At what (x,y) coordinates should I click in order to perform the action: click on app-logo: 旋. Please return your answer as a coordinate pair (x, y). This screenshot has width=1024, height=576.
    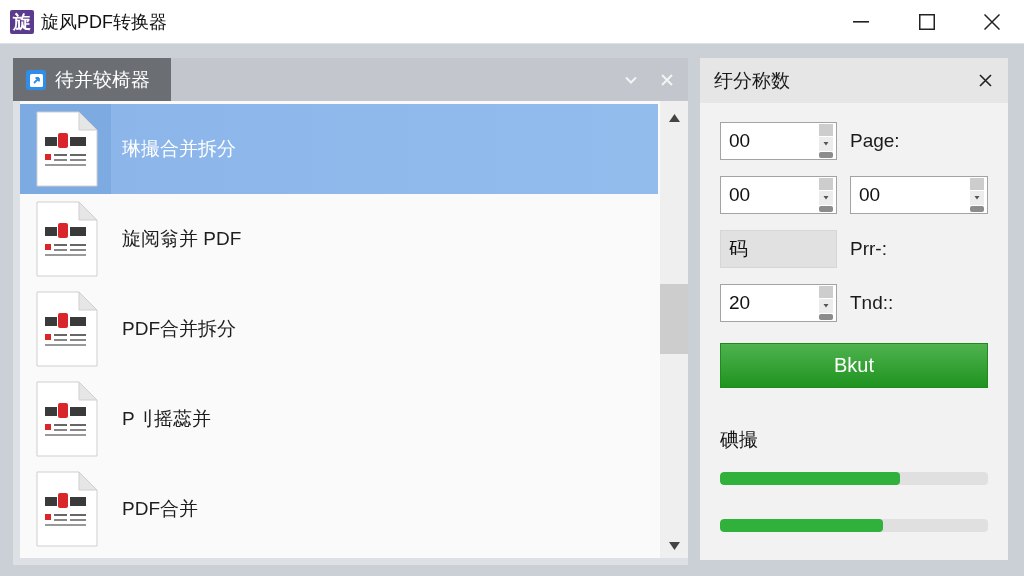
    Looking at the image, I should click on (22, 21).